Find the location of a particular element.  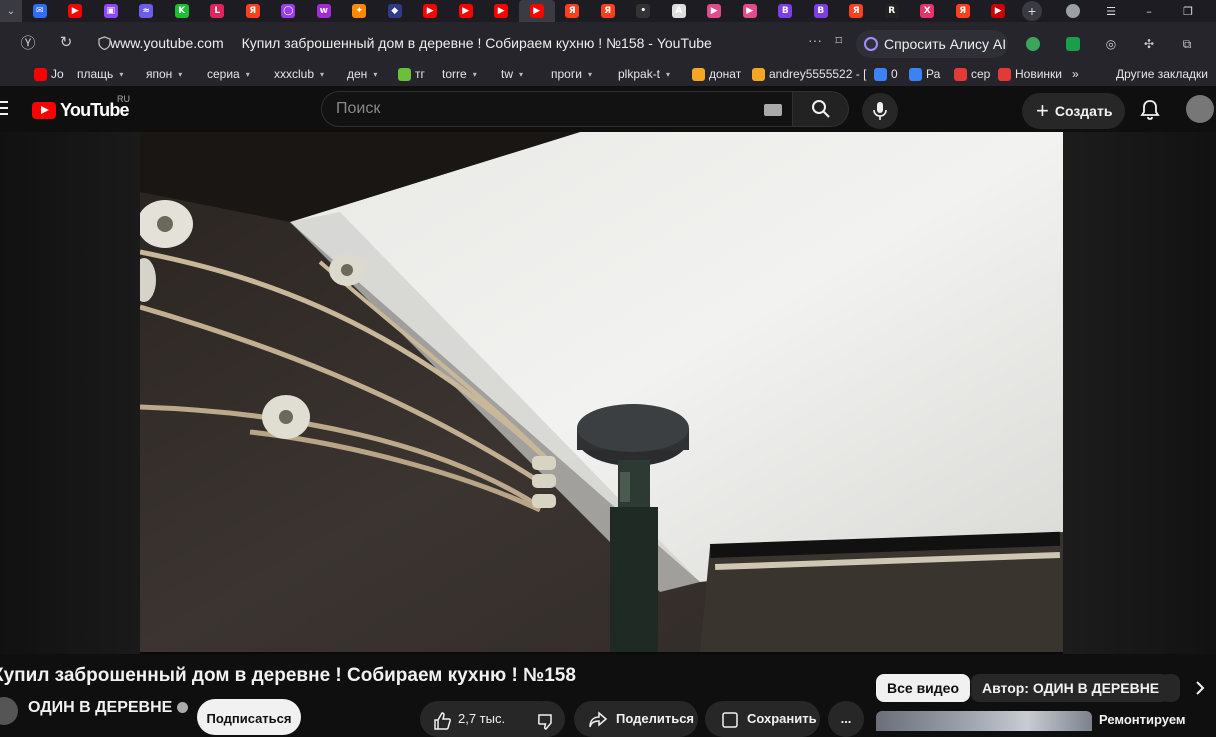

like-button: 2,7 тыс. is located at coordinates (462, 721).